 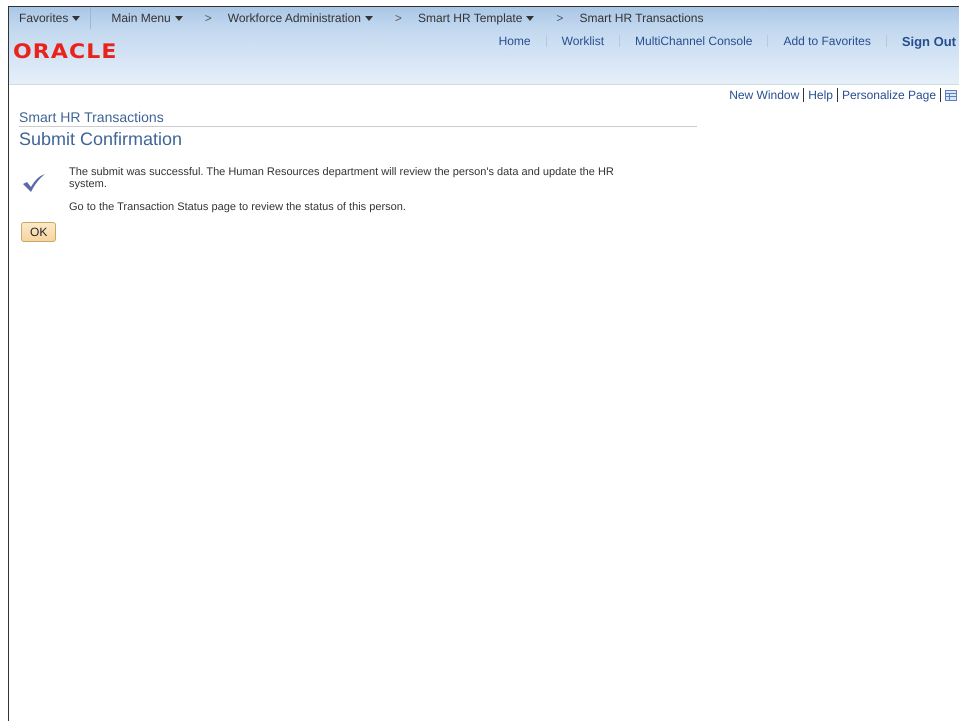 What do you see at coordinates (764, 95) in the screenshot?
I see `page-link: New Window` at bounding box center [764, 95].